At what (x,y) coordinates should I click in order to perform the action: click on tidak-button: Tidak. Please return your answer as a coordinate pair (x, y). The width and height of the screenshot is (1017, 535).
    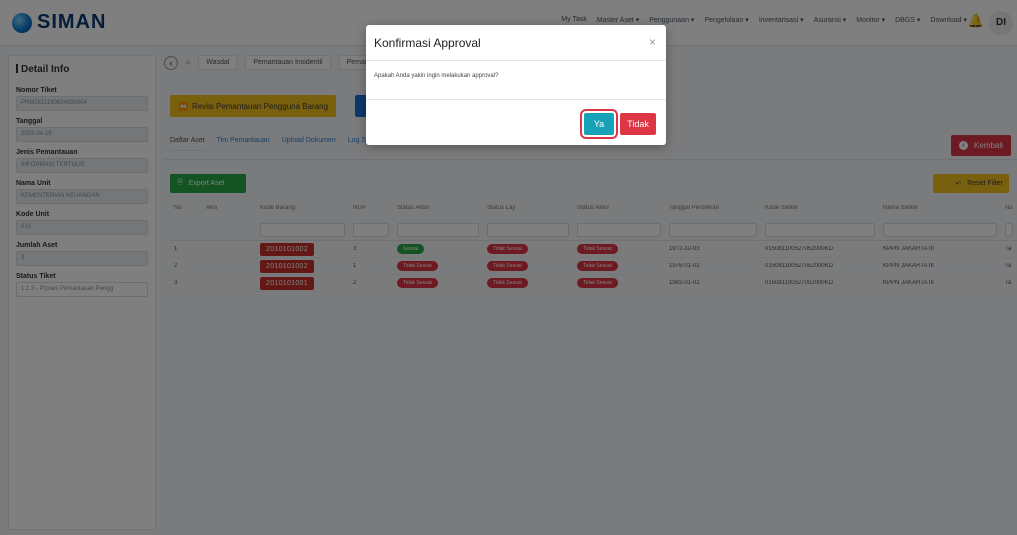
    Looking at the image, I should click on (638, 124).